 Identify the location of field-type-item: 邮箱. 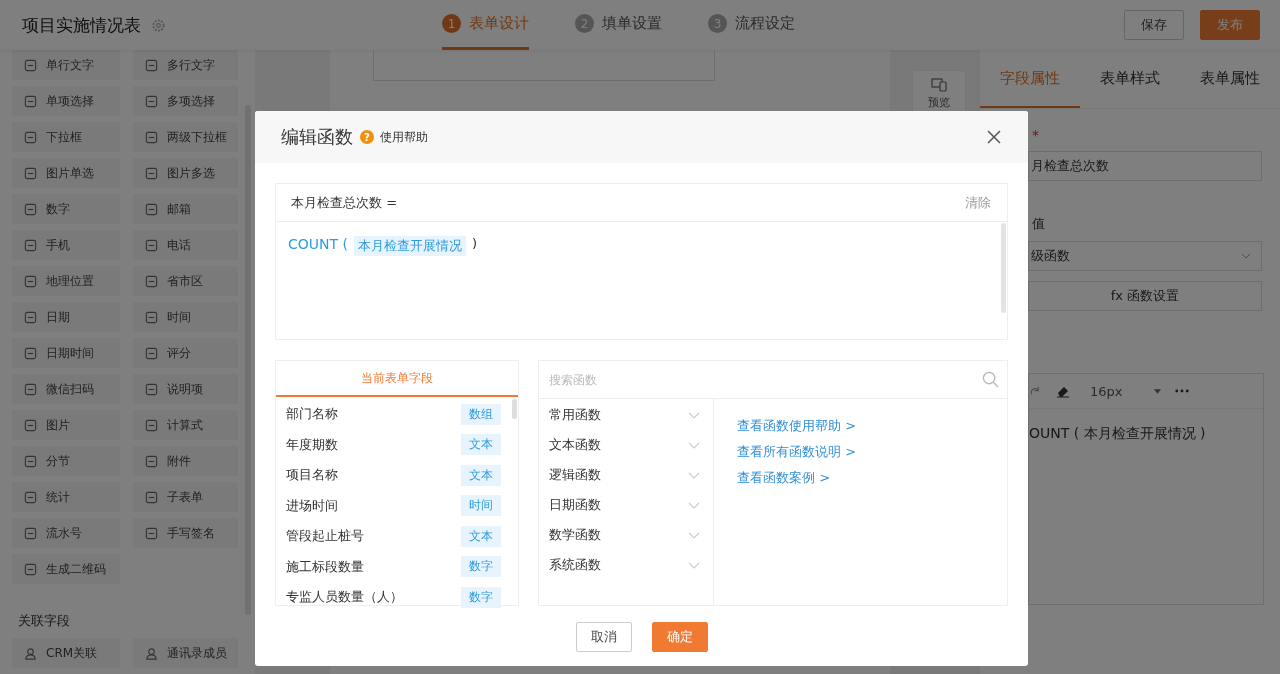
(185, 209).